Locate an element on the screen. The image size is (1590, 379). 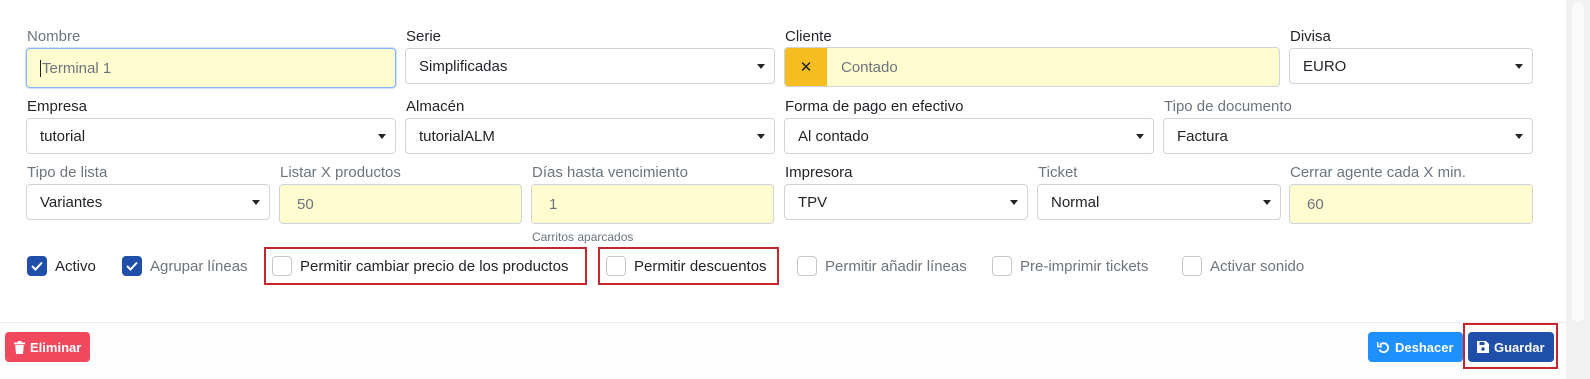
nombre-placeholder: Terminal 1 is located at coordinates (77, 68).